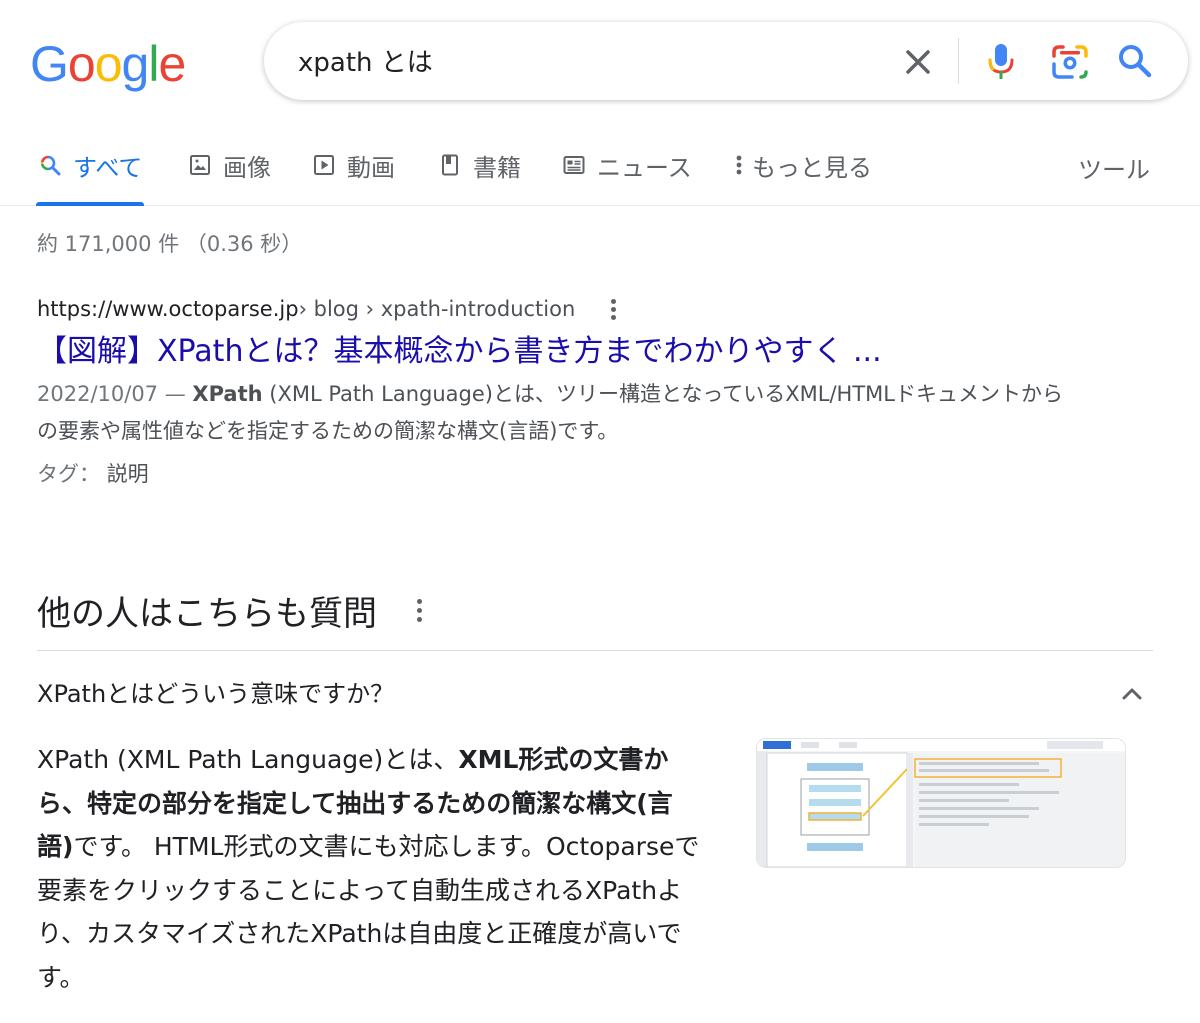 The width and height of the screenshot is (1200, 1023). Describe the element at coordinates (450, 165) in the screenshot. I see `book-icon` at that location.